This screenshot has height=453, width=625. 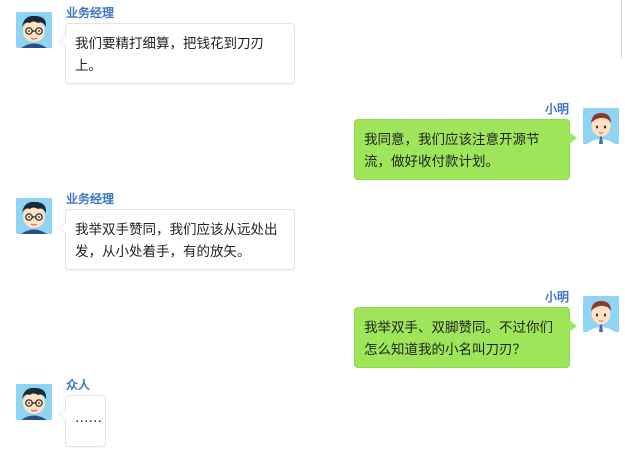 What do you see at coordinates (176, 230) in the screenshot?
I see `message-text-line: 我举双手赞同，我们应该从远处出` at bounding box center [176, 230].